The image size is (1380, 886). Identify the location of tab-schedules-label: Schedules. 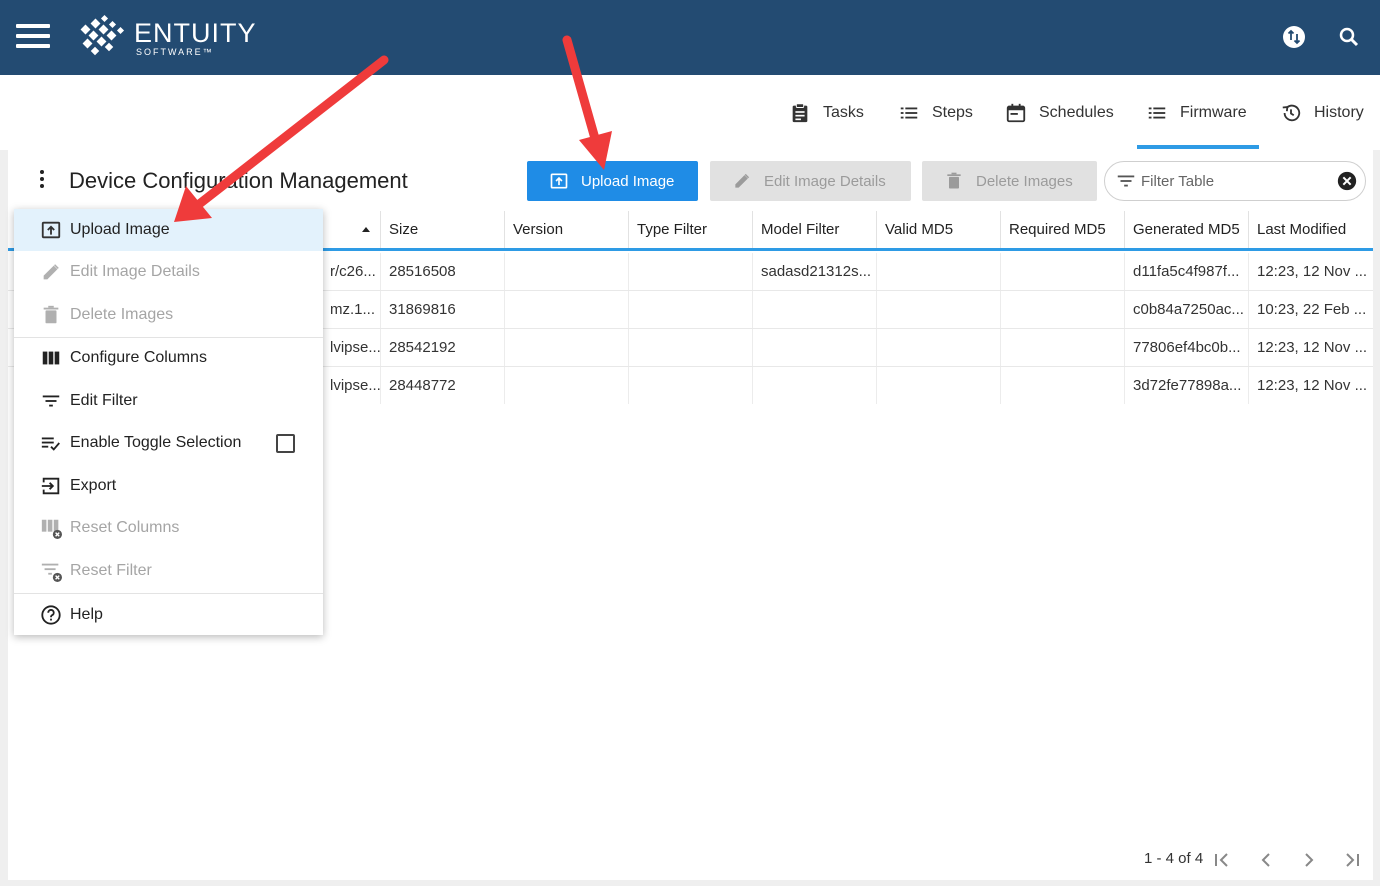
(1076, 112).